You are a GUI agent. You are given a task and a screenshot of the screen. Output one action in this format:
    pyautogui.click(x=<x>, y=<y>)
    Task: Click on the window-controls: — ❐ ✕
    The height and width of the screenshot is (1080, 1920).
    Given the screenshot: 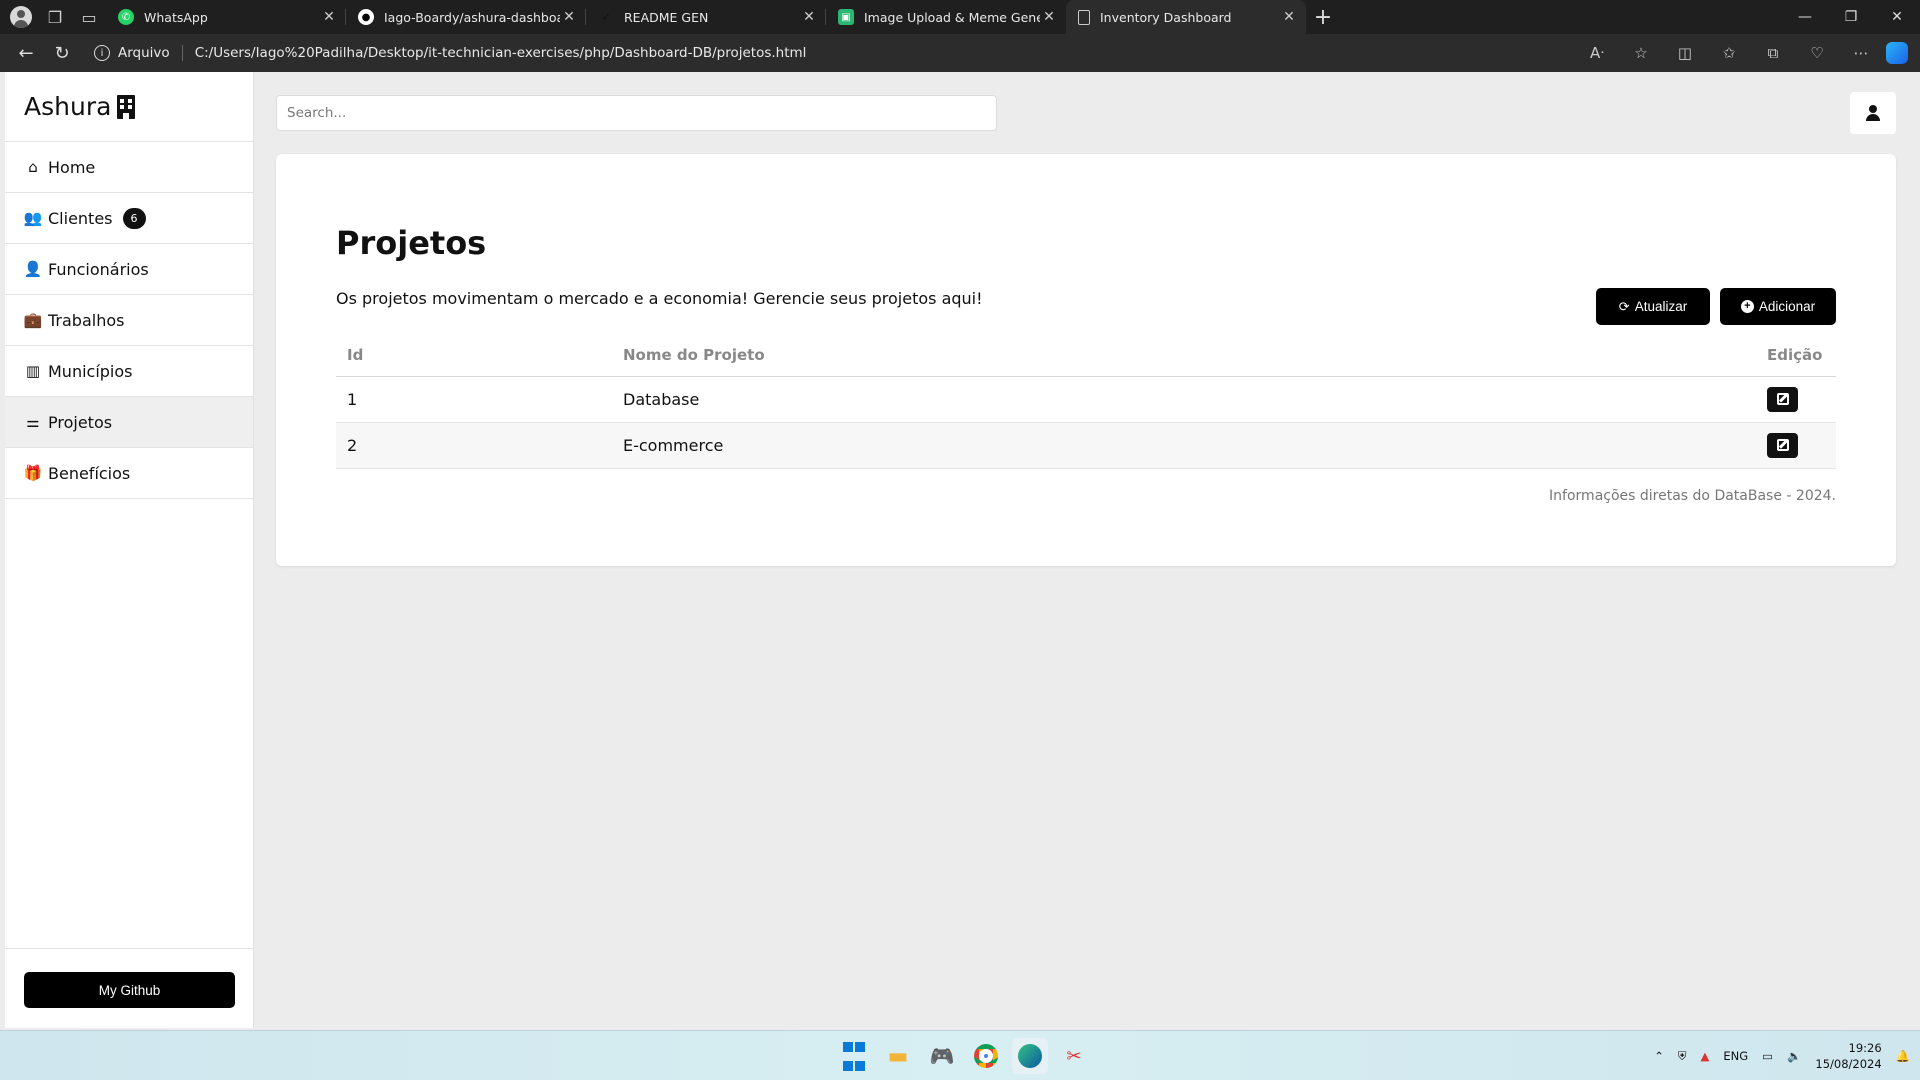 What is the action you would take?
    pyautogui.click(x=1851, y=17)
    